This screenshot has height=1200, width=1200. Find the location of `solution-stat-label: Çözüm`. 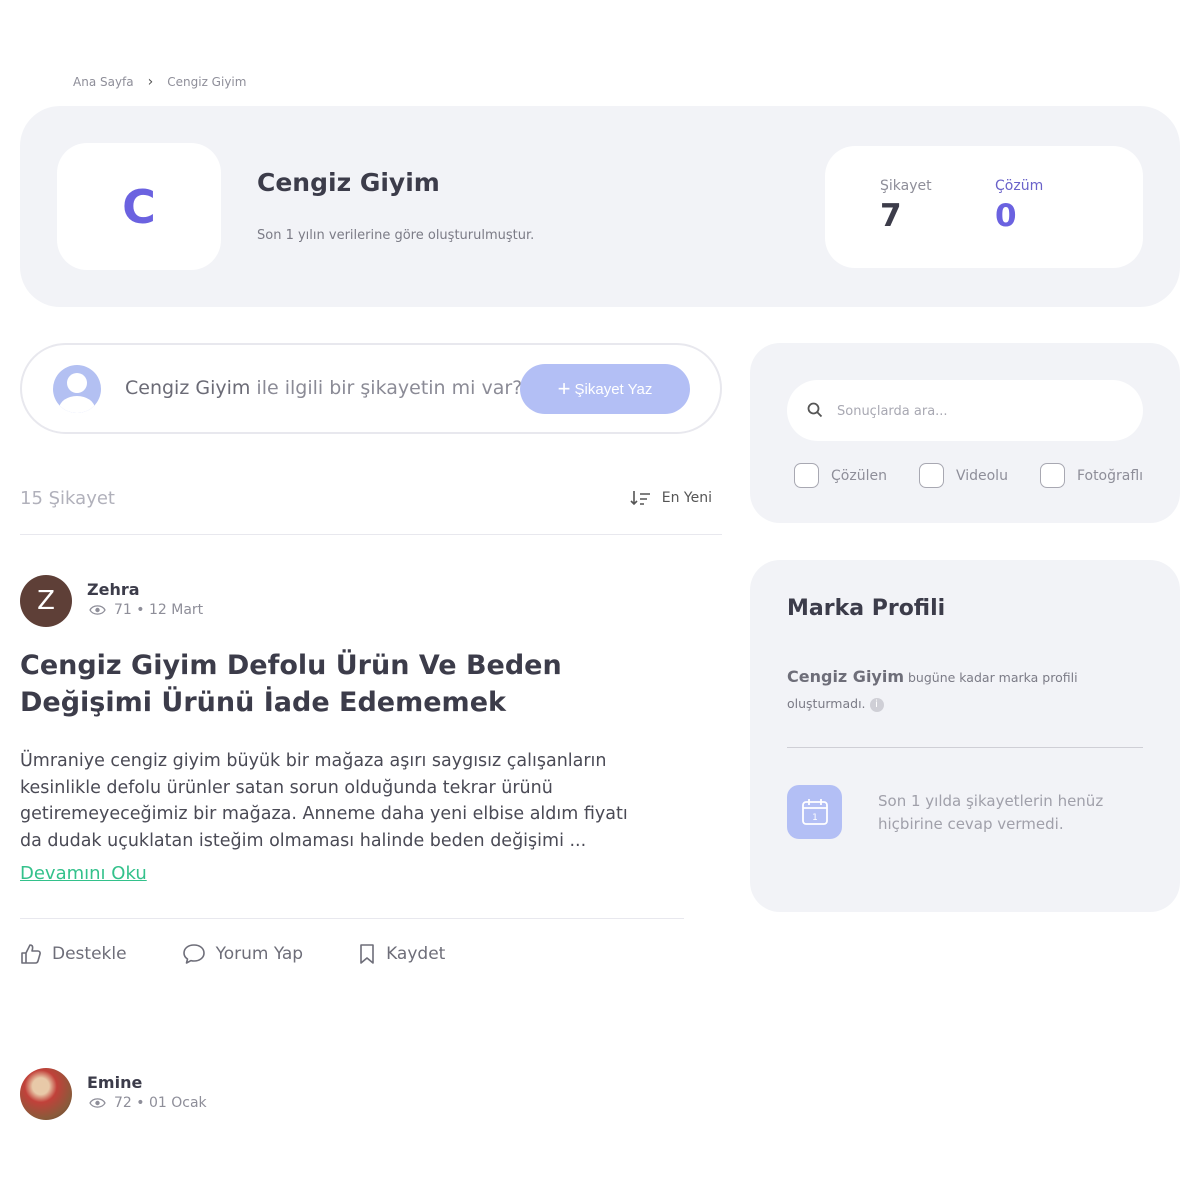

solution-stat-label: Çözüm is located at coordinates (1019, 186).